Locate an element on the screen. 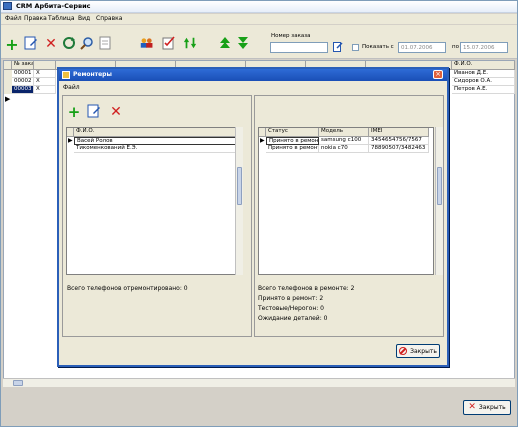 This screenshot has height=427, width=518. app-icon is located at coordinates (7, 6).